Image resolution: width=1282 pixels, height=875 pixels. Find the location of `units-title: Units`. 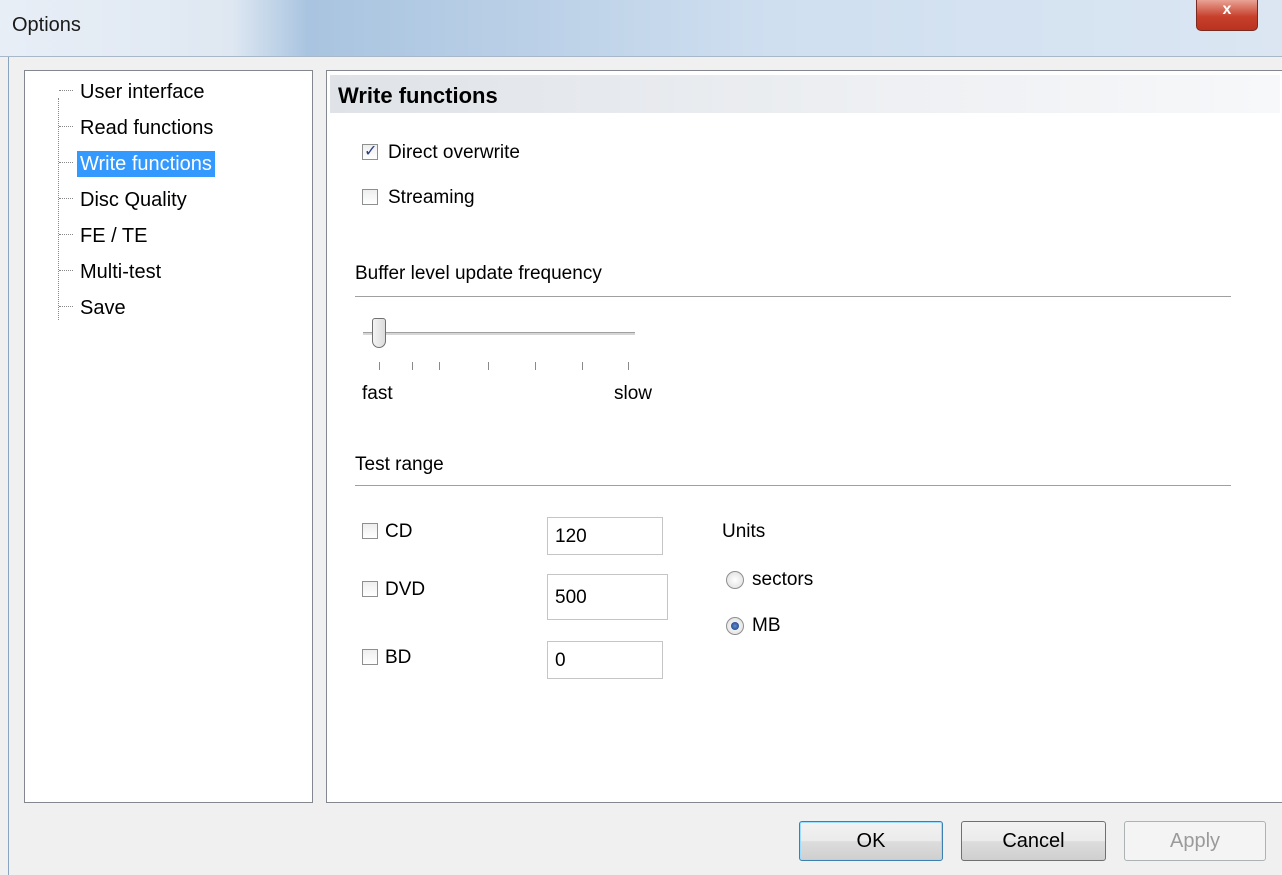

units-title: Units is located at coordinates (744, 531).